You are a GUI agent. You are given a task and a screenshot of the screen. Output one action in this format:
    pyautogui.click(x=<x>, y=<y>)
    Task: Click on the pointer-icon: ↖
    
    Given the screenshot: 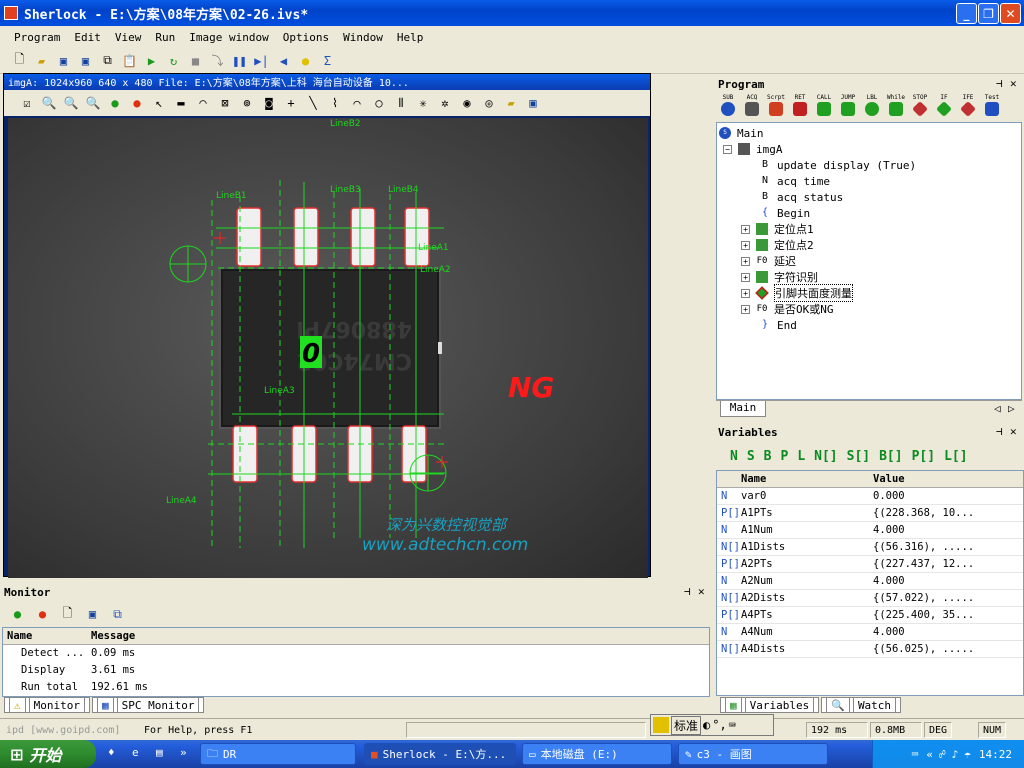 What is the action you would take?
    pyautogui.click(x=159, y=103)
    